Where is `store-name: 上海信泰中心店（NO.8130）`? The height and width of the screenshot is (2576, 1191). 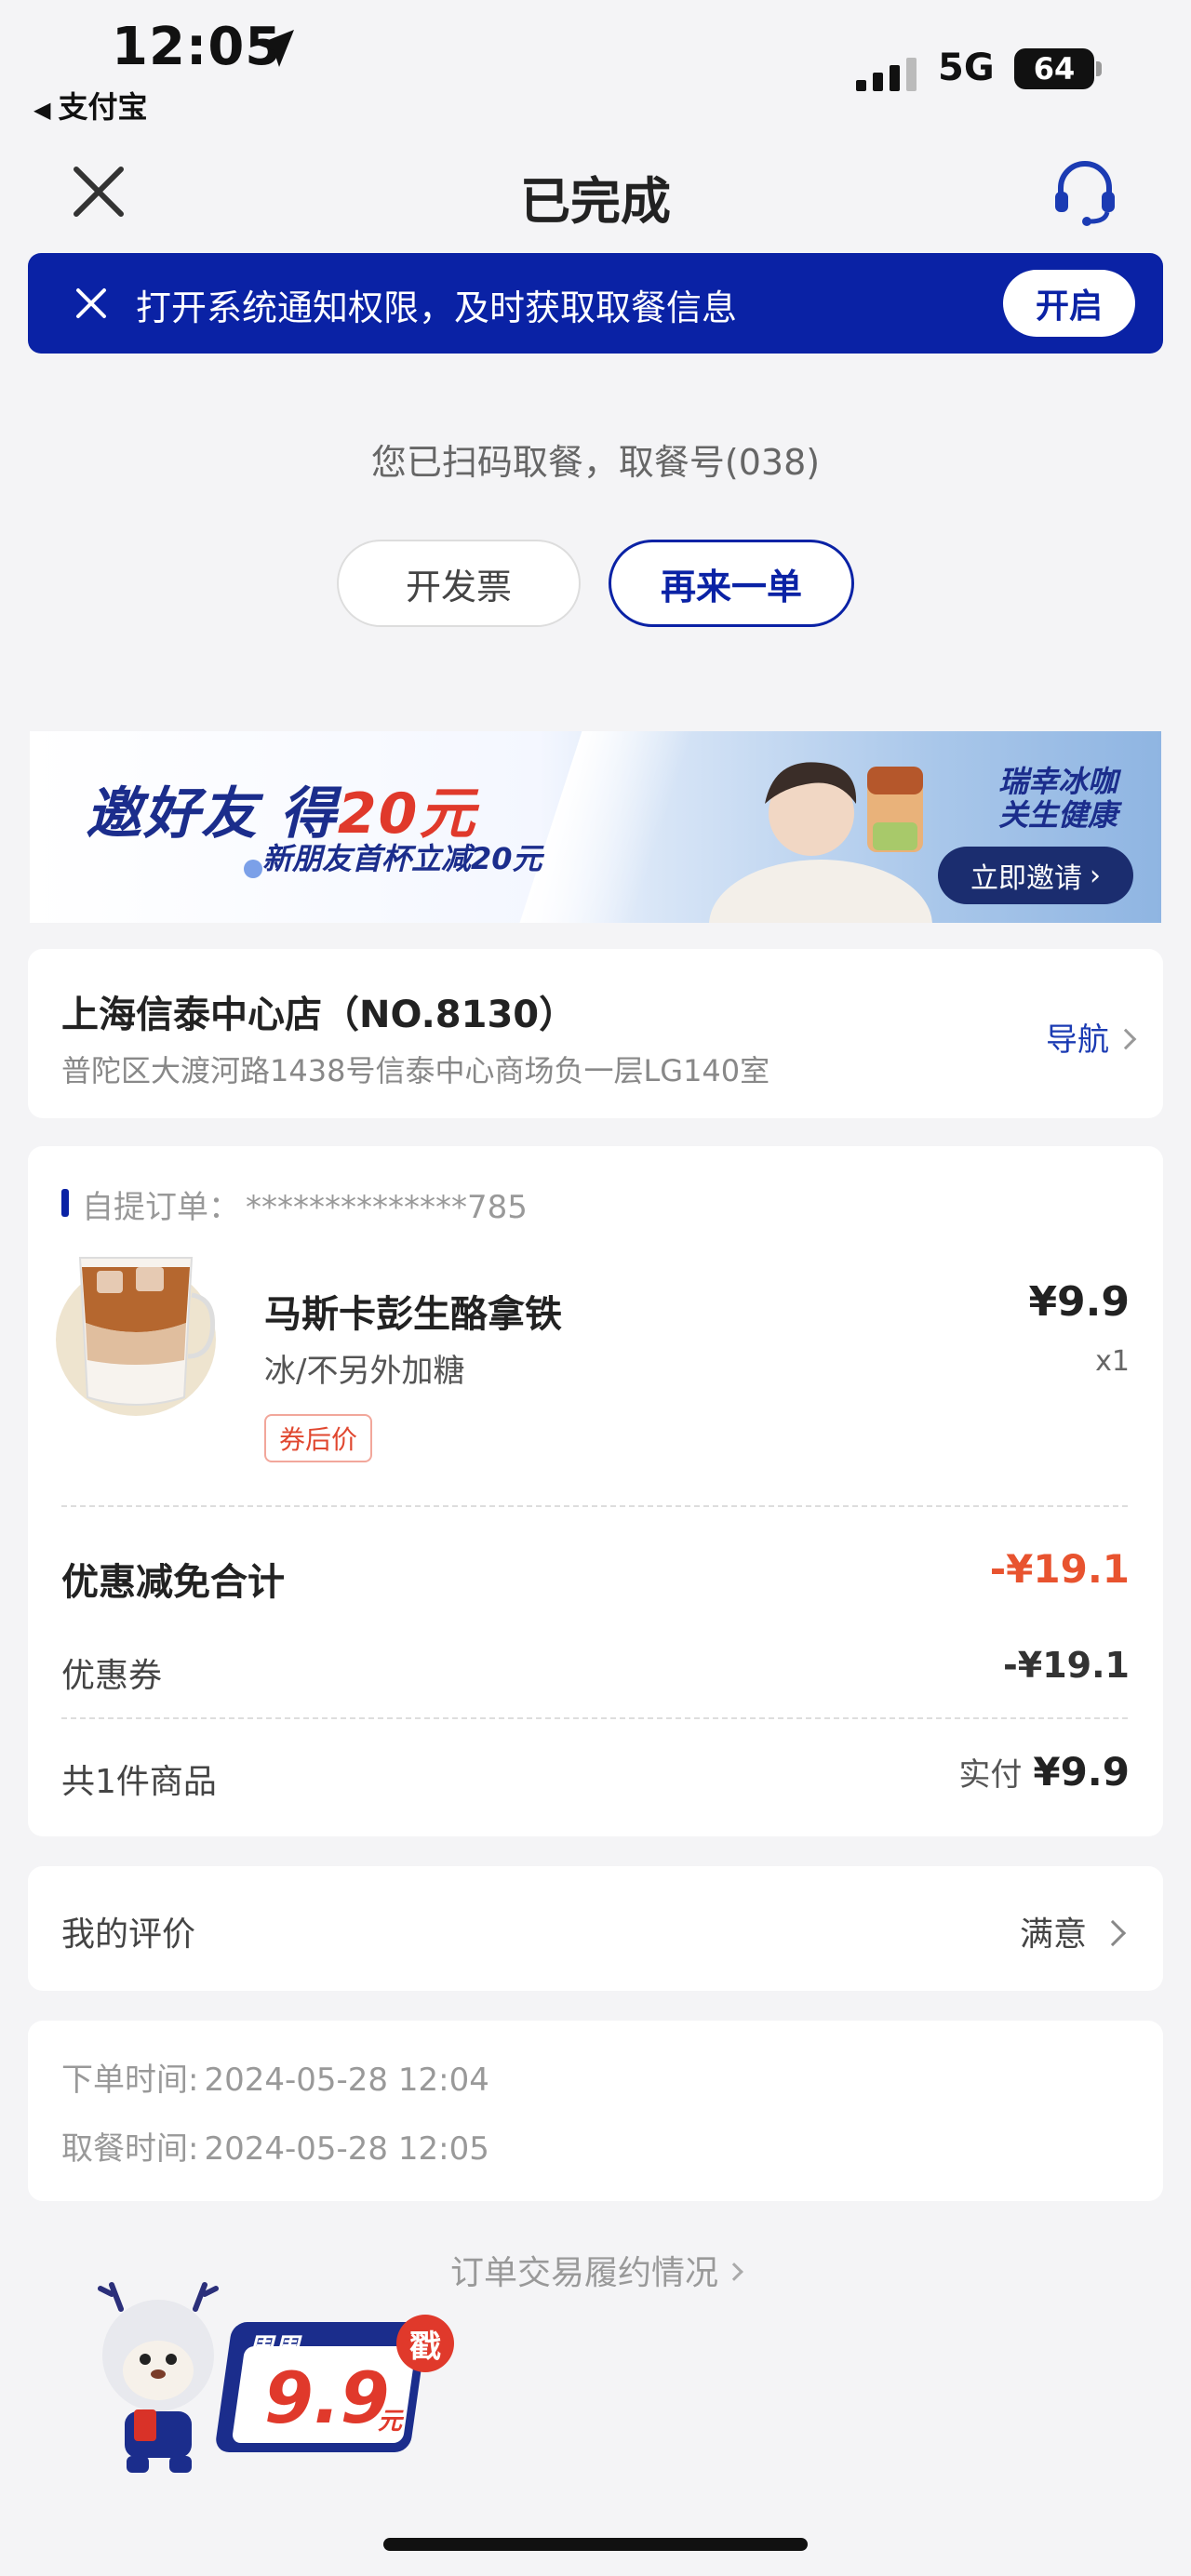
store-name: 上海信泰中心店（NO.8130） is located at coordinates (319, 1015).